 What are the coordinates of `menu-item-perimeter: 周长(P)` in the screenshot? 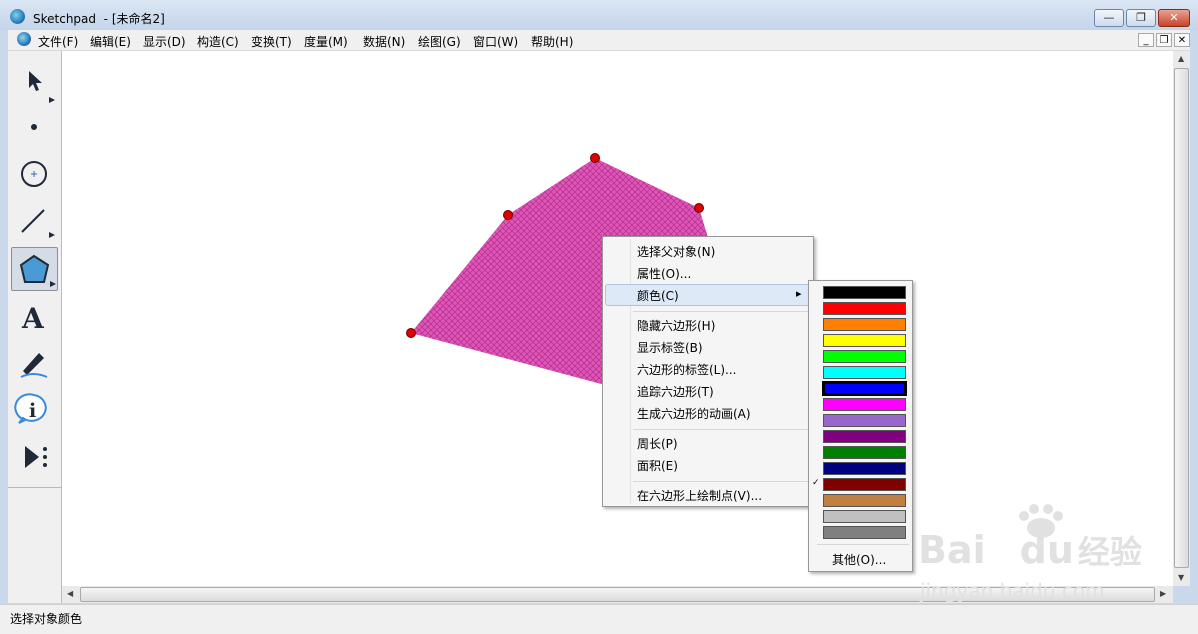 It's located at (657, 443).